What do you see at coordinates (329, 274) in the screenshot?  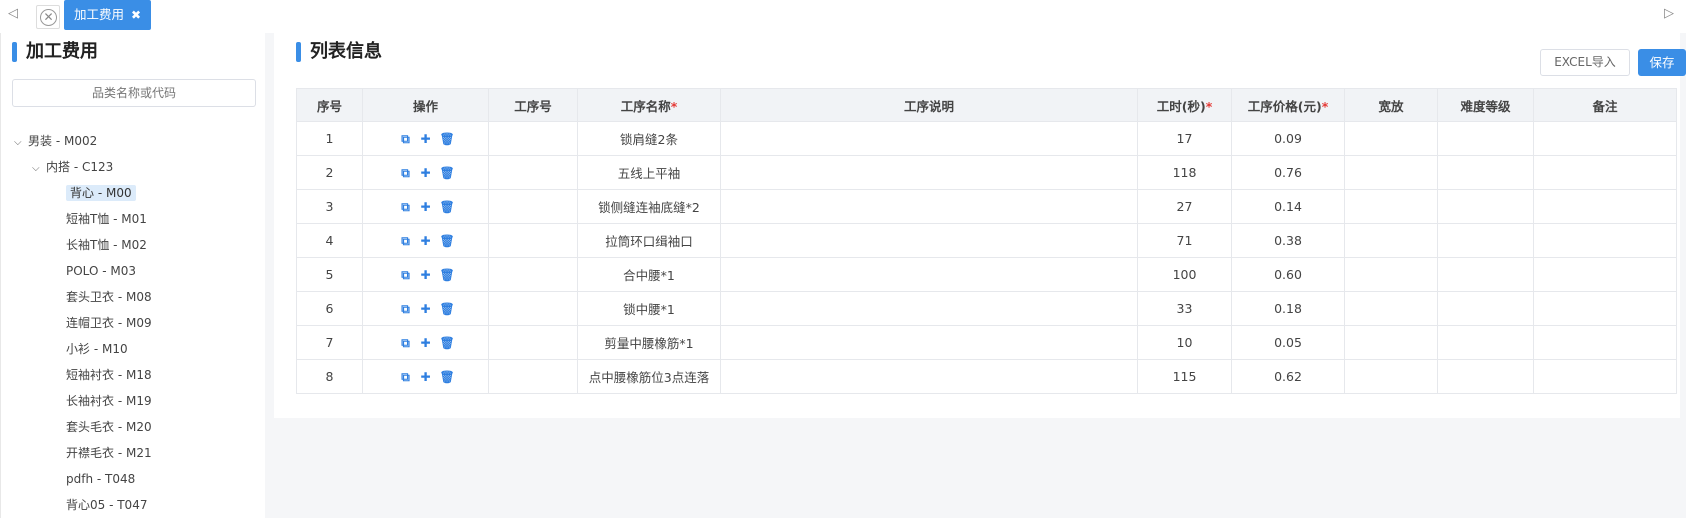 I see `cell-no: 5` at bounding box center [329, 274].